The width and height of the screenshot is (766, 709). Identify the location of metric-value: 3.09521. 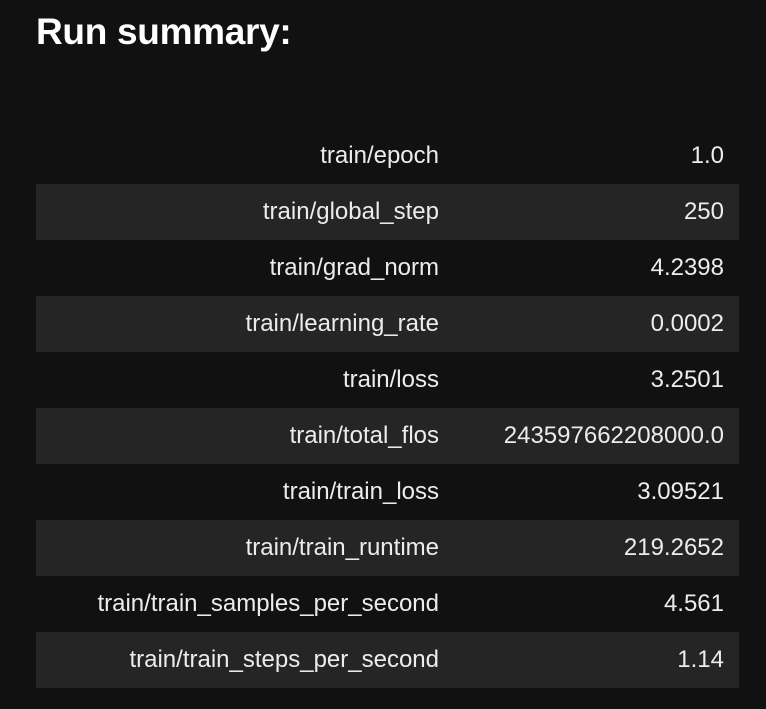
(680, 491).